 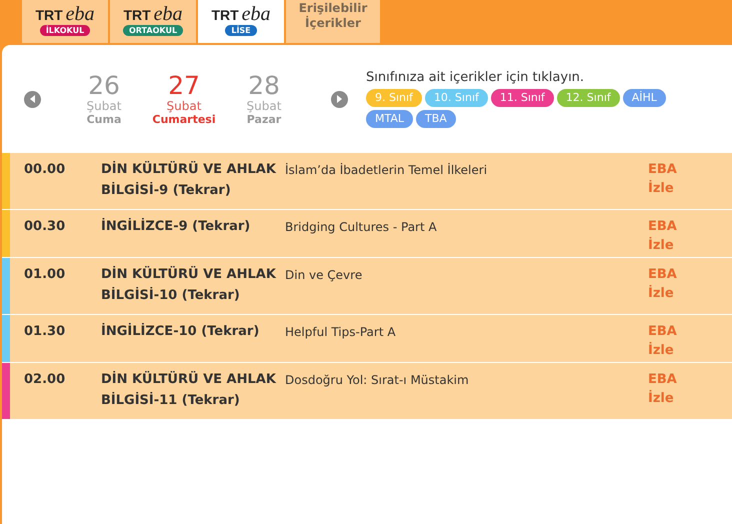 I want to click on class-tag: TBA, so click(x=436, y=119).